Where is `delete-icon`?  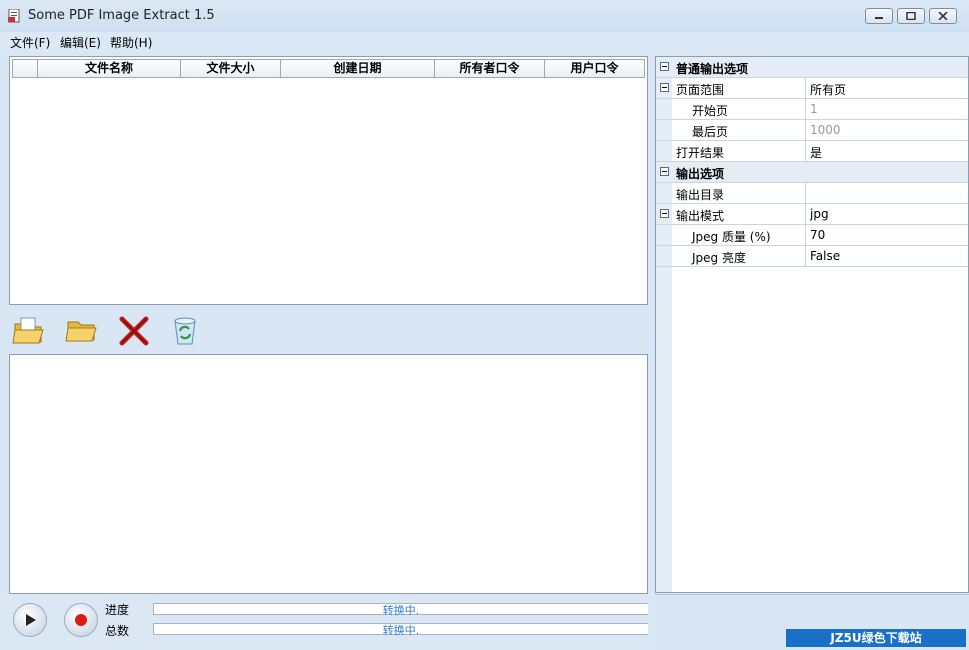
delete-icon is located at coordinates (134, 331).